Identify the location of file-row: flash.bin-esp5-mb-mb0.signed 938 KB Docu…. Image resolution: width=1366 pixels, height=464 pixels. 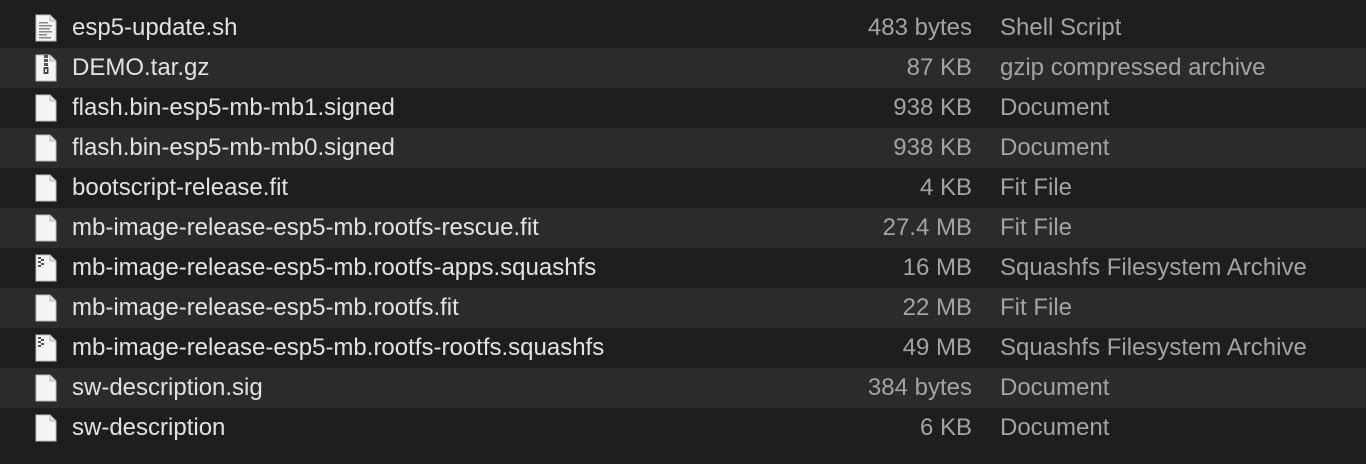
(683, 148).